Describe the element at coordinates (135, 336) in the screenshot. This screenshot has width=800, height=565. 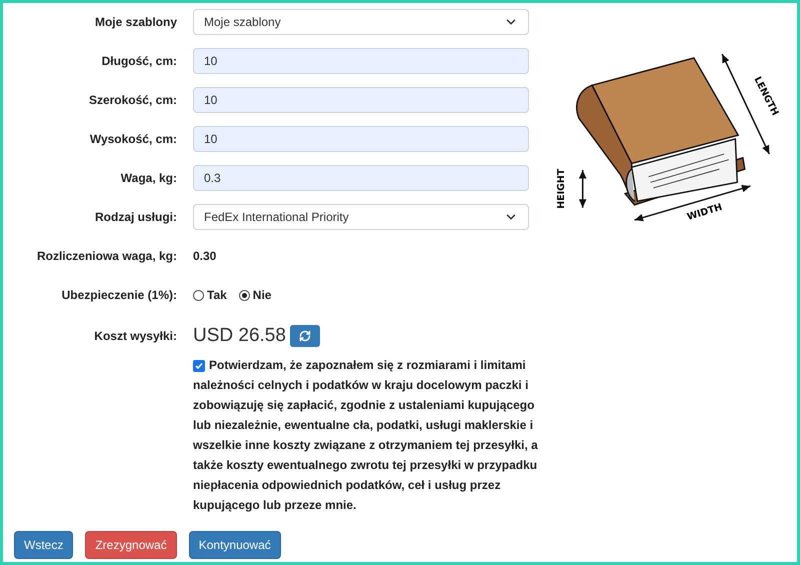
I see `field-label: Koszt wysyłki:` at that location.